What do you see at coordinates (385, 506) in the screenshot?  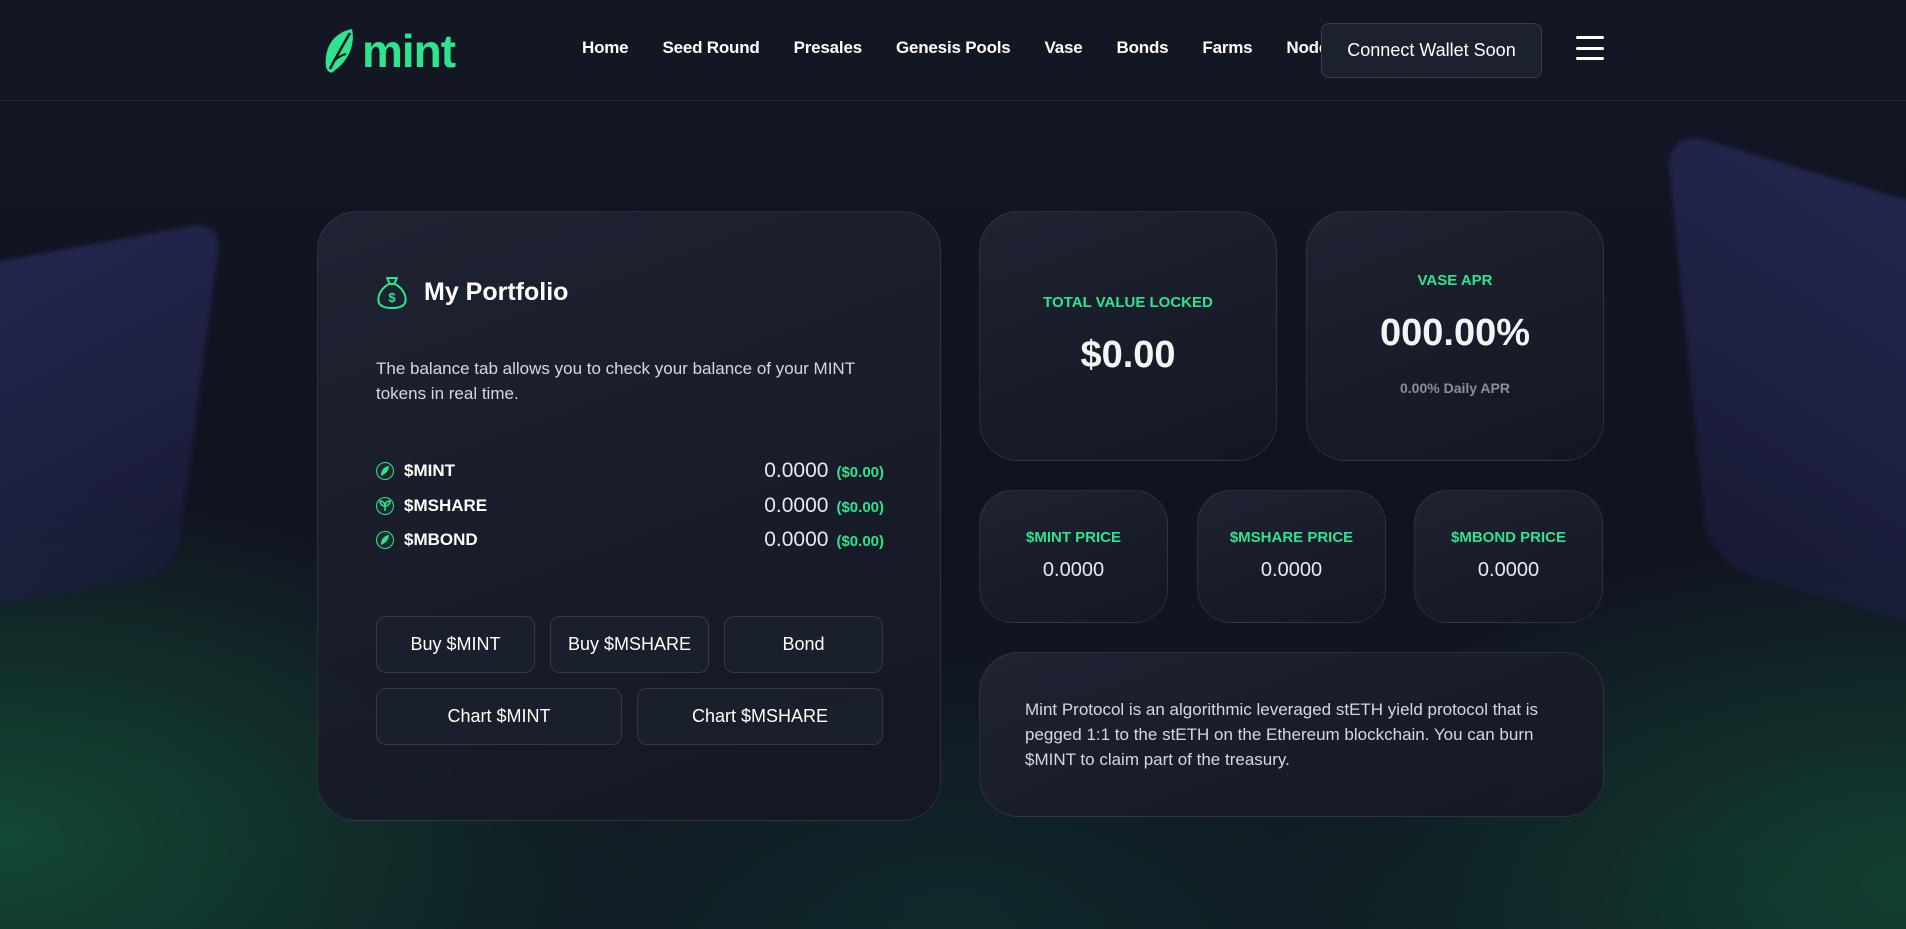 I see `share-icon` at bounding box center [385, 506].